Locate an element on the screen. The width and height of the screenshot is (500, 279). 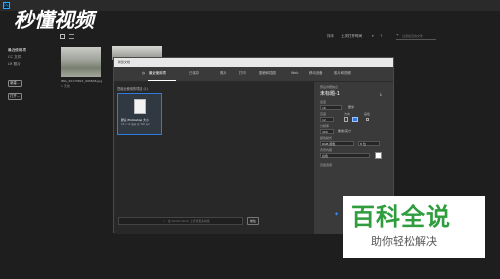
create-button-icon: ✦ is located at coordinates (336, 215).